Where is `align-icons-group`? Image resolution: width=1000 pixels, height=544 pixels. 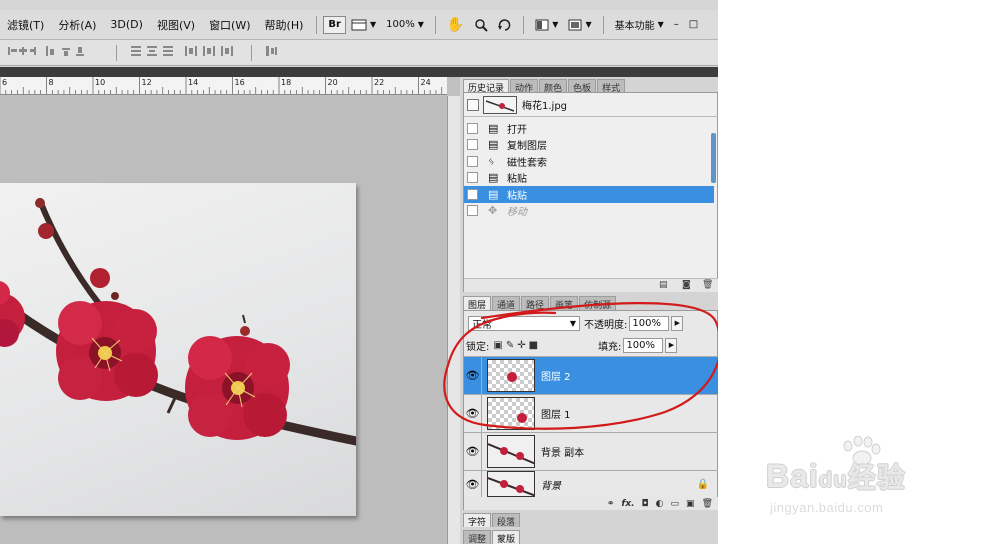 align-icons-group is located at coordinates (55, 52).